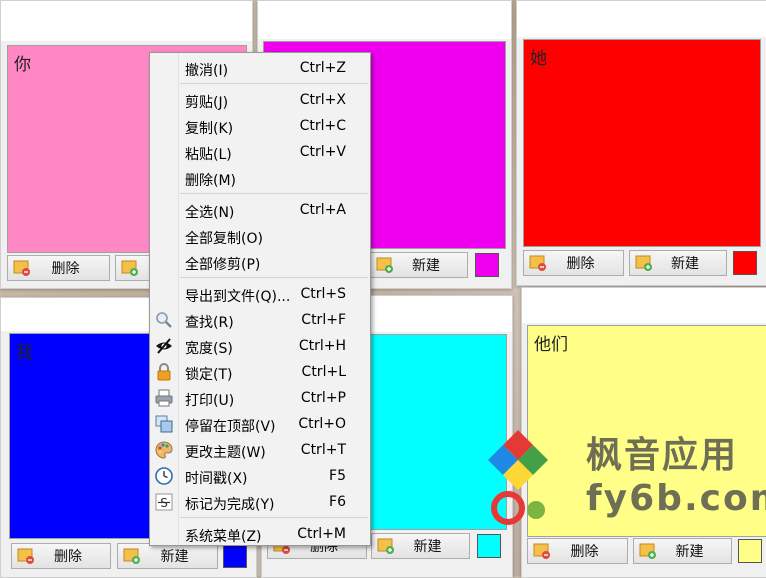  I want to click on menu-item-shortcut: Ctrl+F, so click(323, 320).